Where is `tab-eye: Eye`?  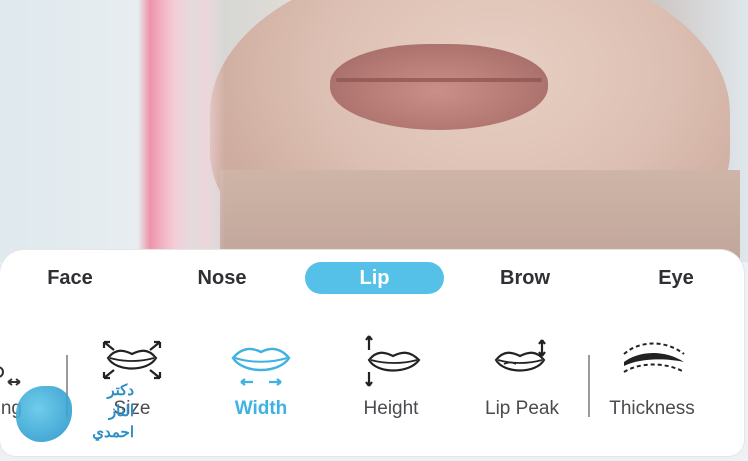 tab-eye: Eye is located at coordinates (676, 278).